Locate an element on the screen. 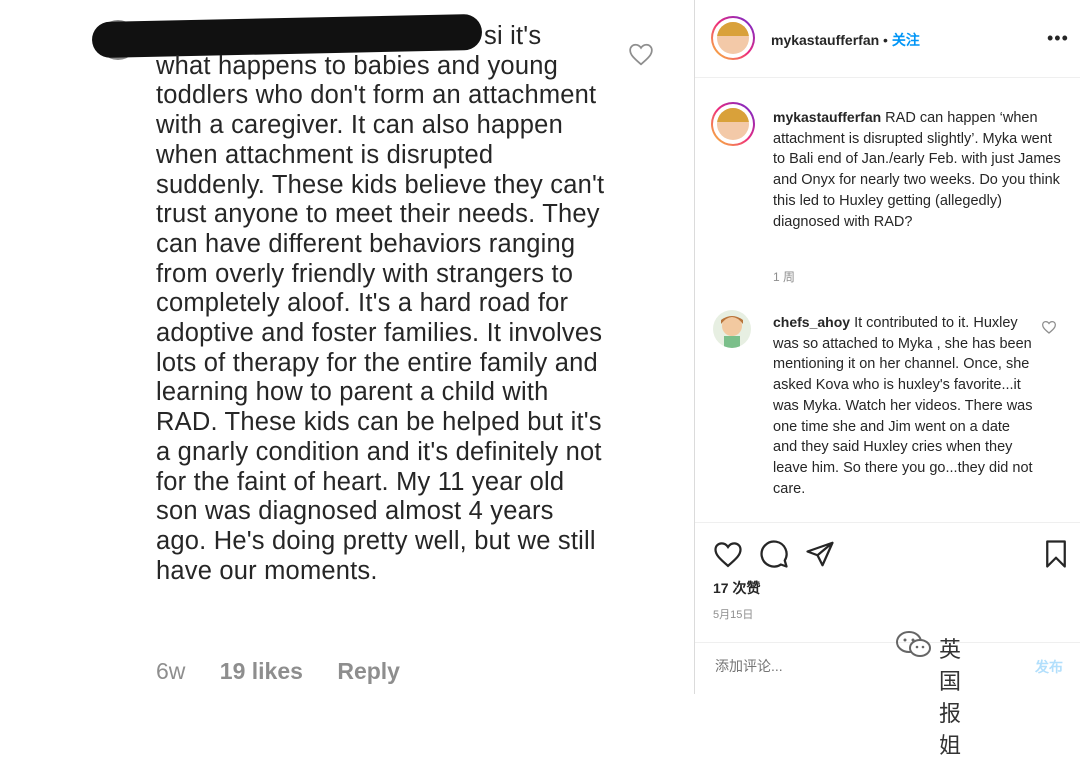  more-icon: ••• is located at coordinates (1058, 38).